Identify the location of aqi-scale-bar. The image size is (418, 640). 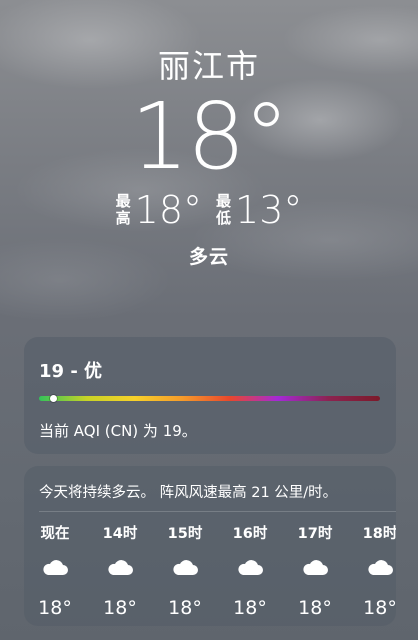
(209, 398).